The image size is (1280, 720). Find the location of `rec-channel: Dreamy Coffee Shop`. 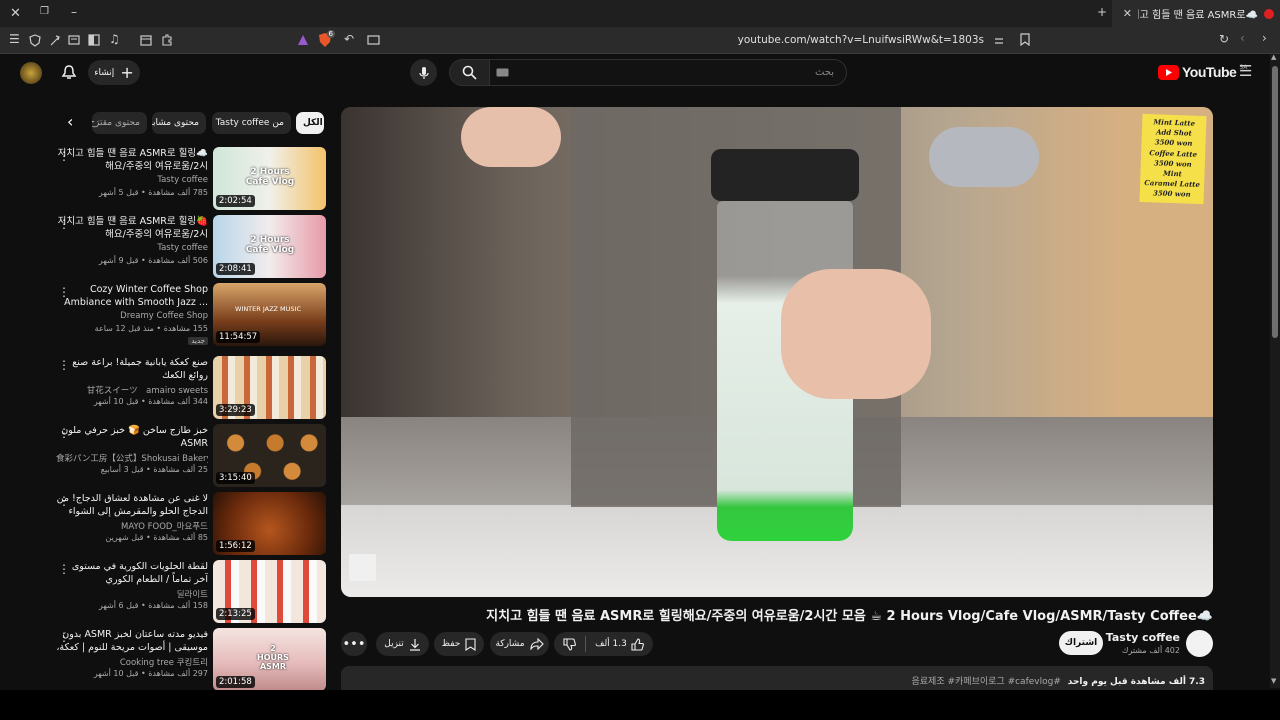

rec-channel: Dreamy Coffee Shop is located at coordinates (132, 316).